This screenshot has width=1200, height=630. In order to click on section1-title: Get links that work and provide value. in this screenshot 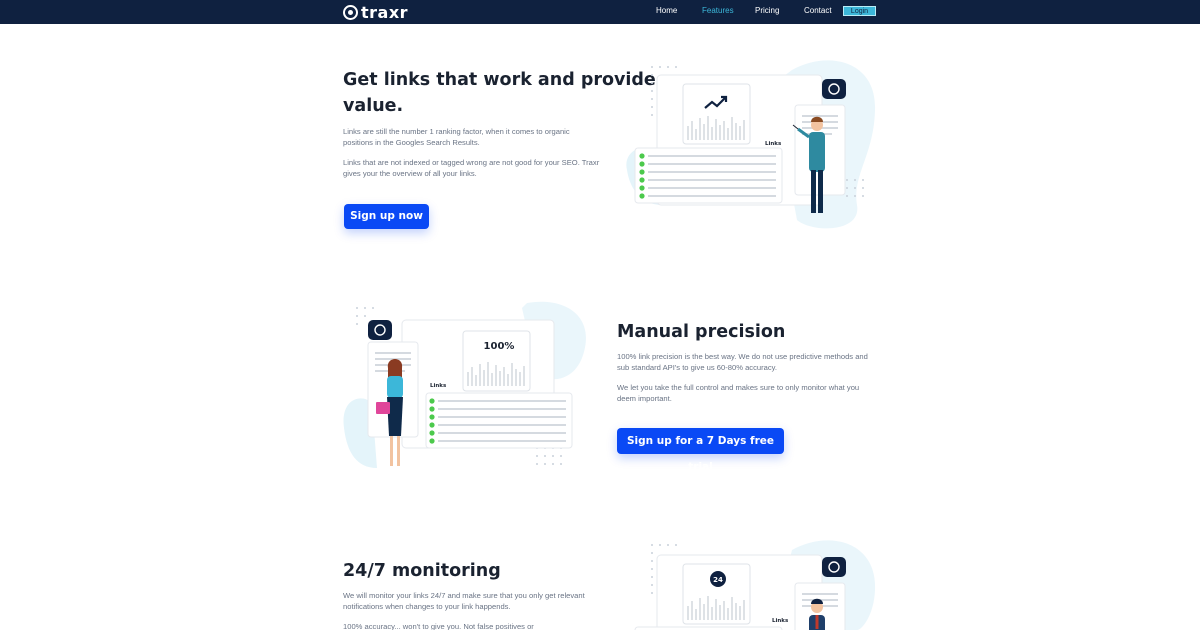, I will do `click(499, 93)`.